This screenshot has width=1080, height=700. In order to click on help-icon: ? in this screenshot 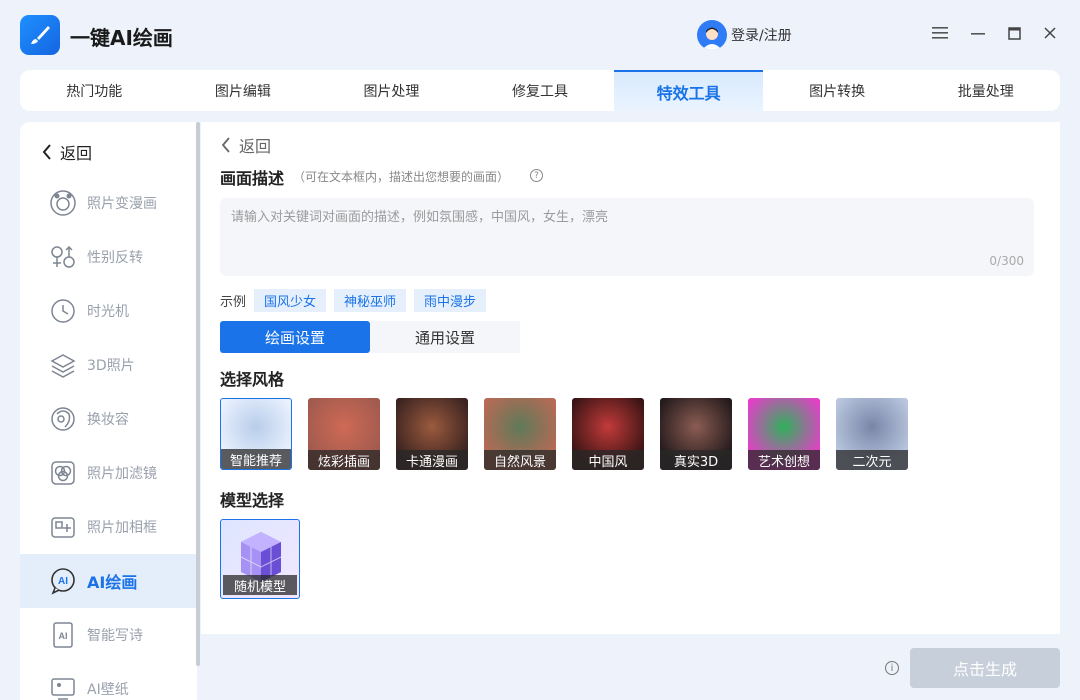, I will do `click(536, 175)`.